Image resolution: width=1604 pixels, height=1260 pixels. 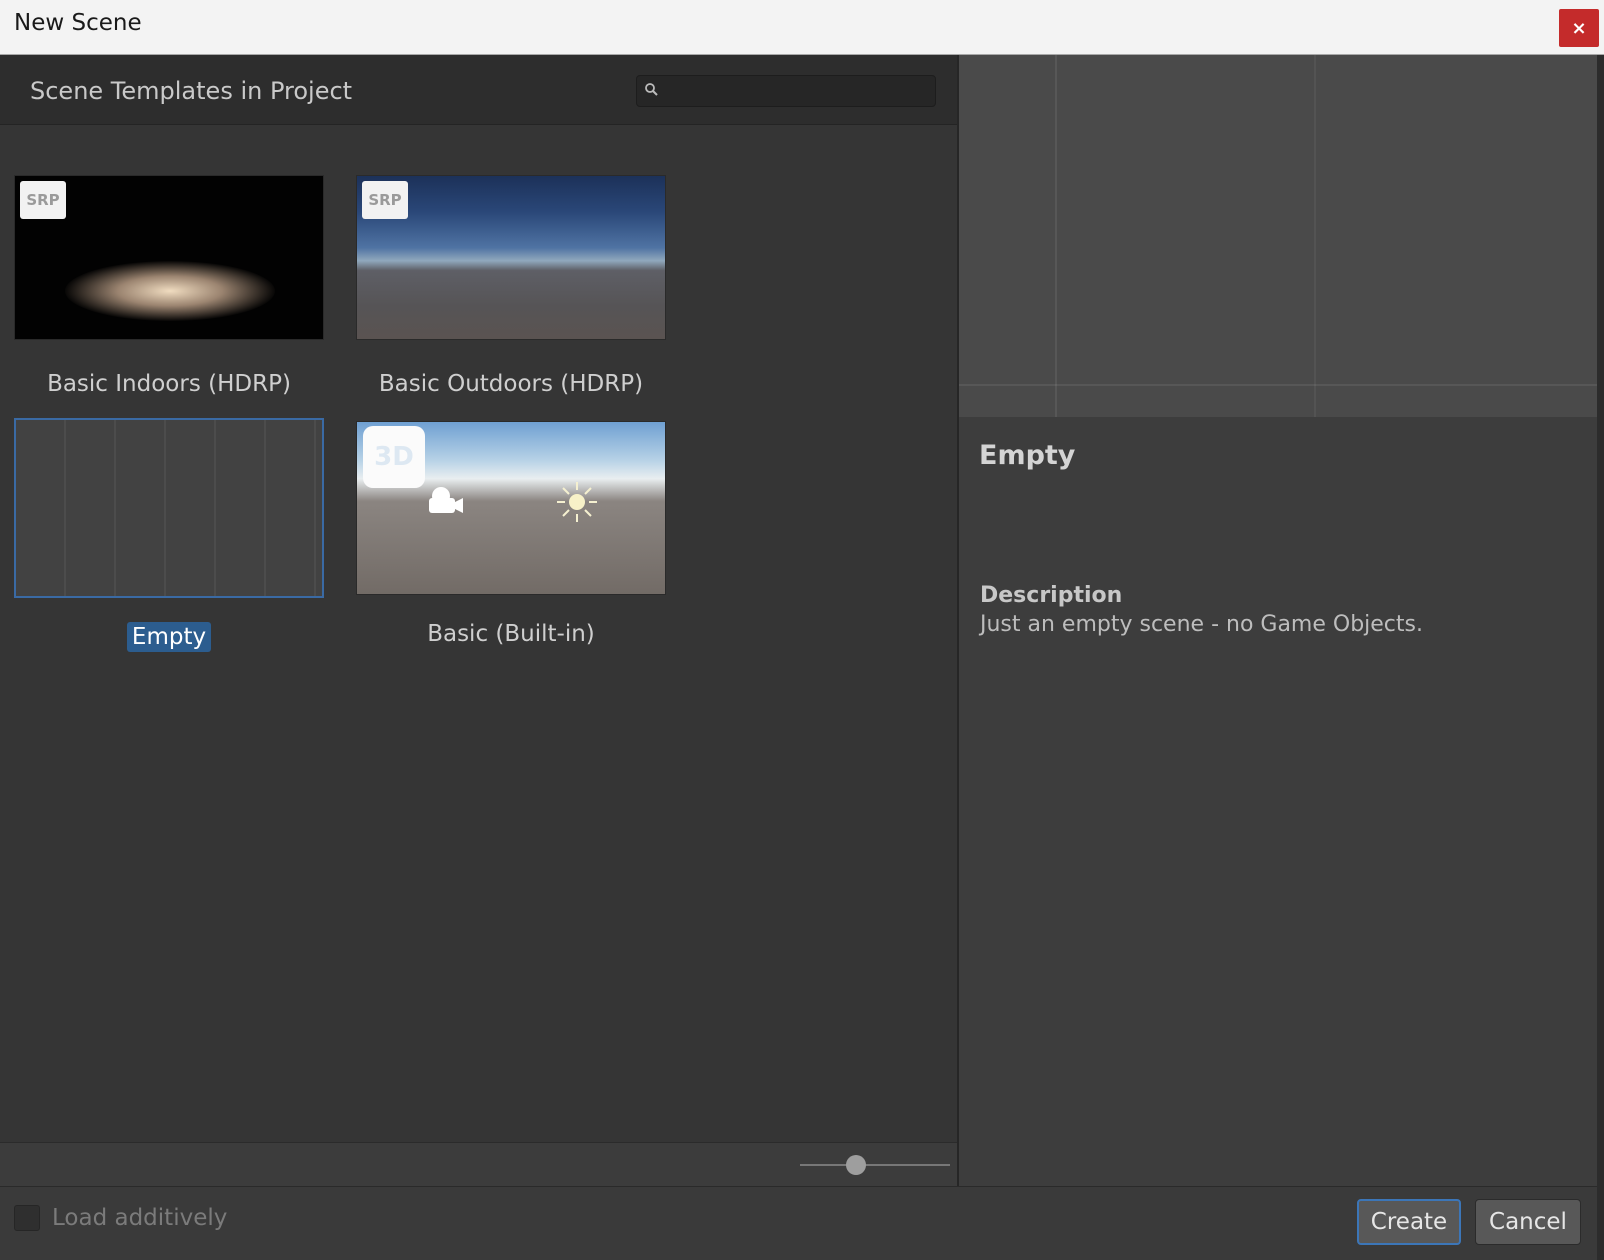 I want to click on spotlight-glow, so click(x=170, y=291).